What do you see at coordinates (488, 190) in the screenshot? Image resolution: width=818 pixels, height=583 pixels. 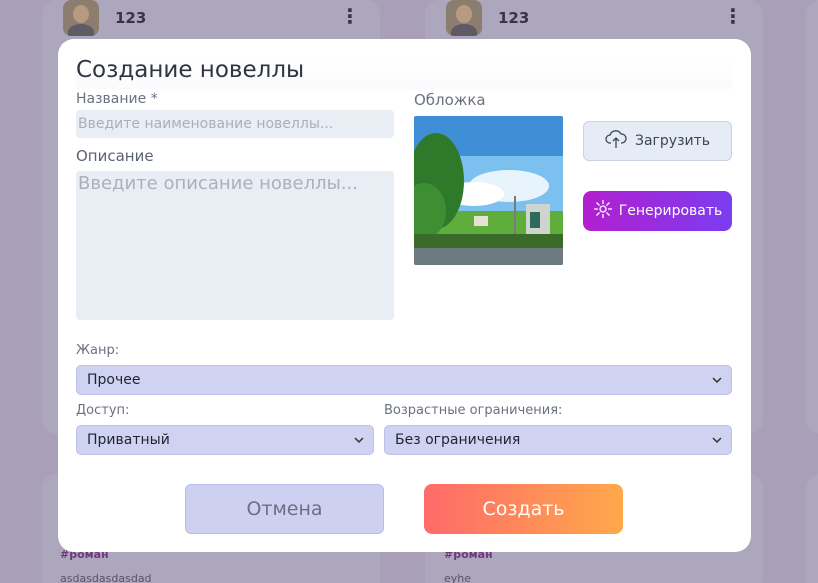 I see `cover-image` at bounding box center [488, 190].